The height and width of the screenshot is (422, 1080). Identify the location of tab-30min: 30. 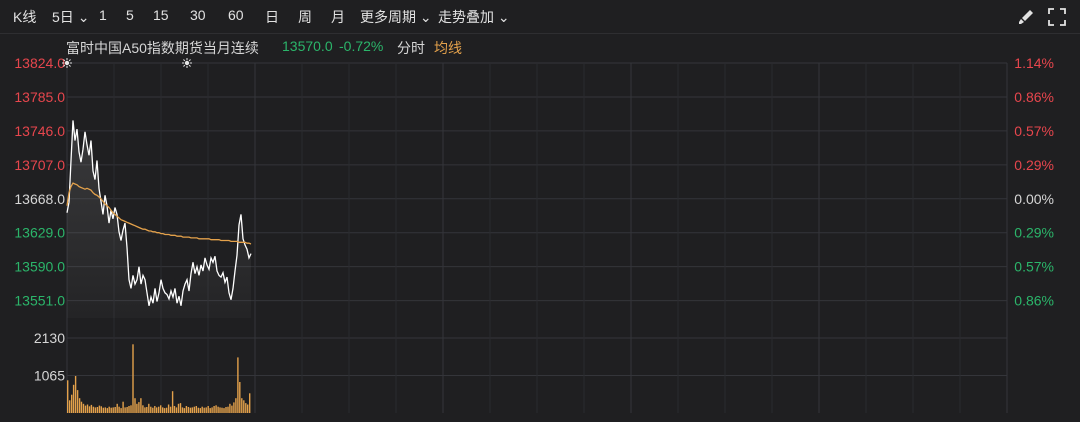
(198, 15).